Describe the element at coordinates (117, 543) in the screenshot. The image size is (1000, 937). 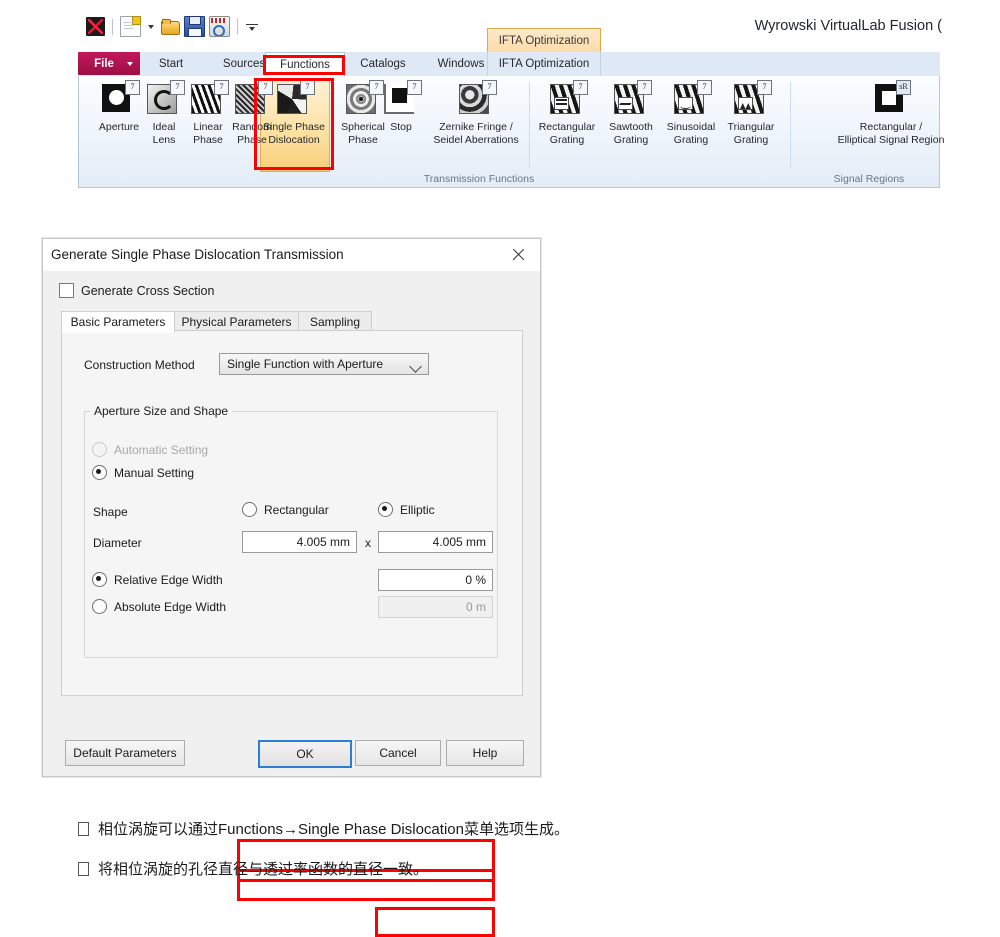
I see `diameter-label: Diameter` at that location.